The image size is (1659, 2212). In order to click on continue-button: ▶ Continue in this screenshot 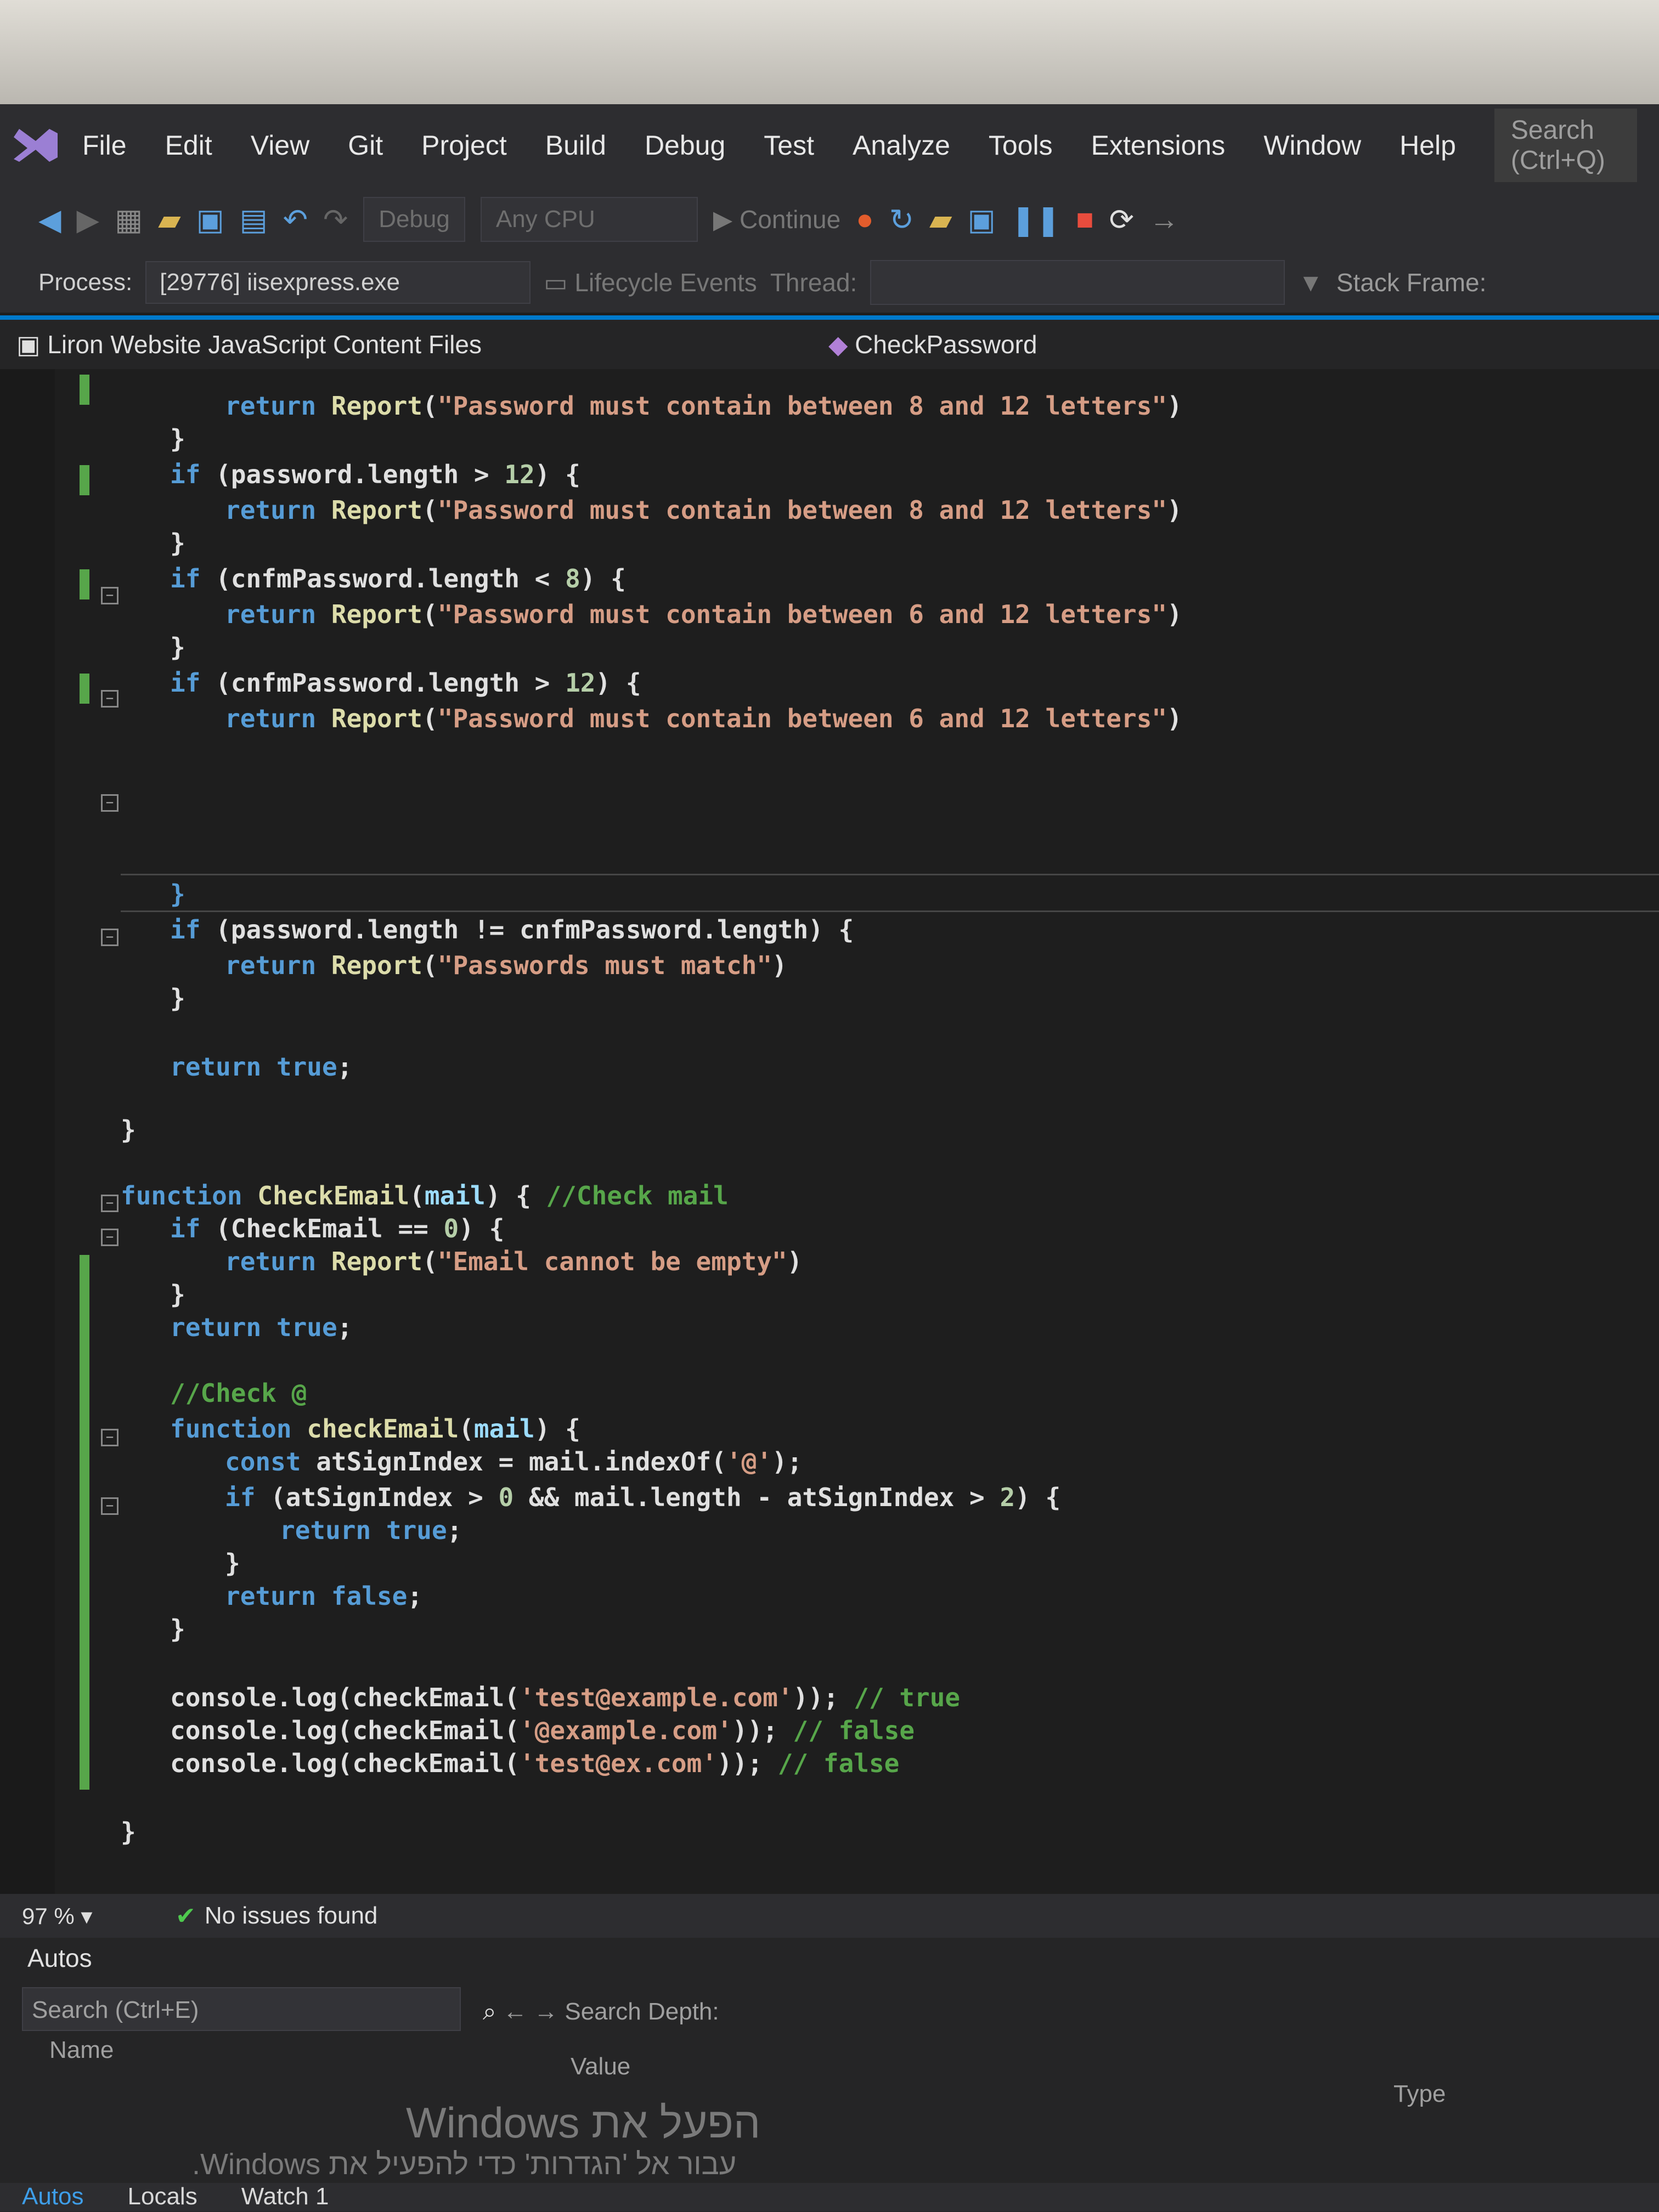, I will do `click(776, 219)`.